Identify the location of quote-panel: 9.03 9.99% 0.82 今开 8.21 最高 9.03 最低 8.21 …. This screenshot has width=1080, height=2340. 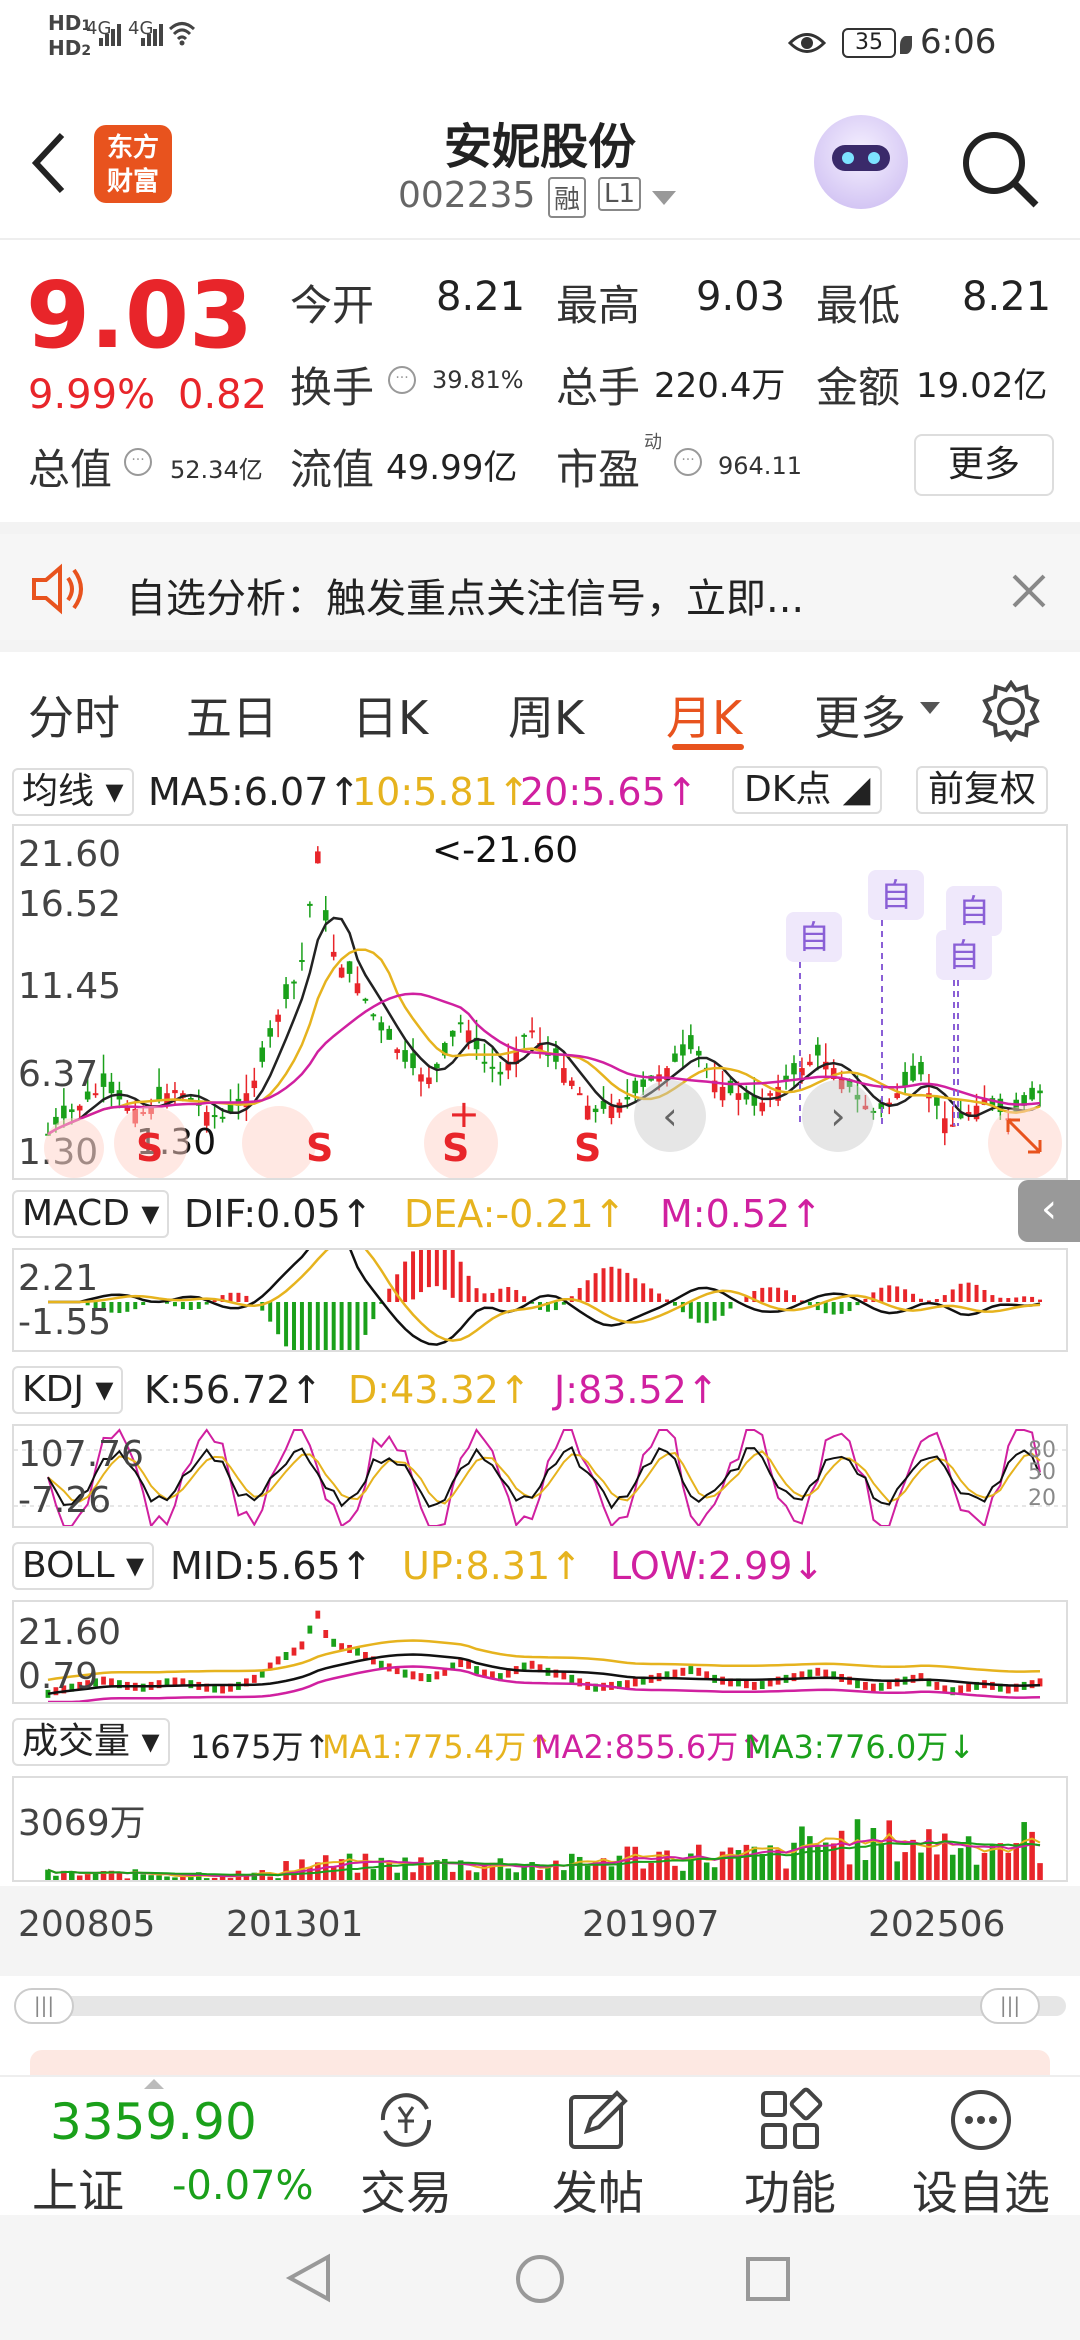
(540, 382).